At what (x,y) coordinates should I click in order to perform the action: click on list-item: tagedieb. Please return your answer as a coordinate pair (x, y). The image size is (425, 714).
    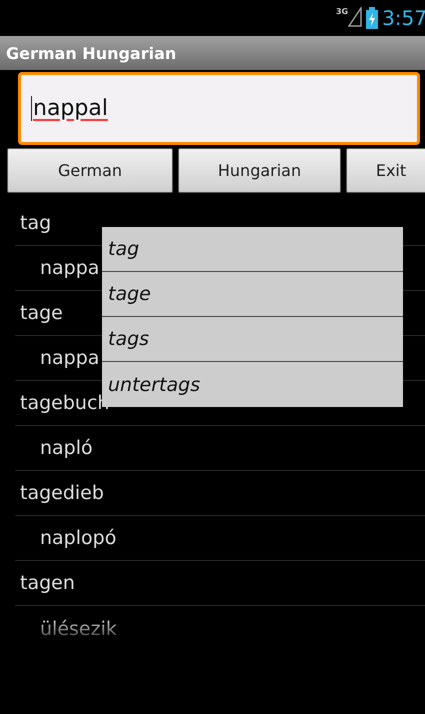
    Looking at the image, I should click on (220, 493).